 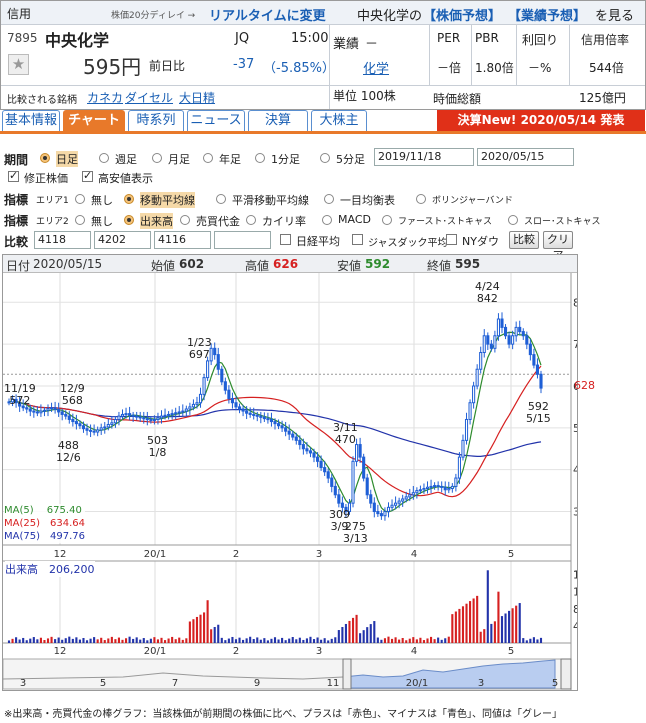 I want to click on nikkei-checkbox, so click(x=285, y=239).